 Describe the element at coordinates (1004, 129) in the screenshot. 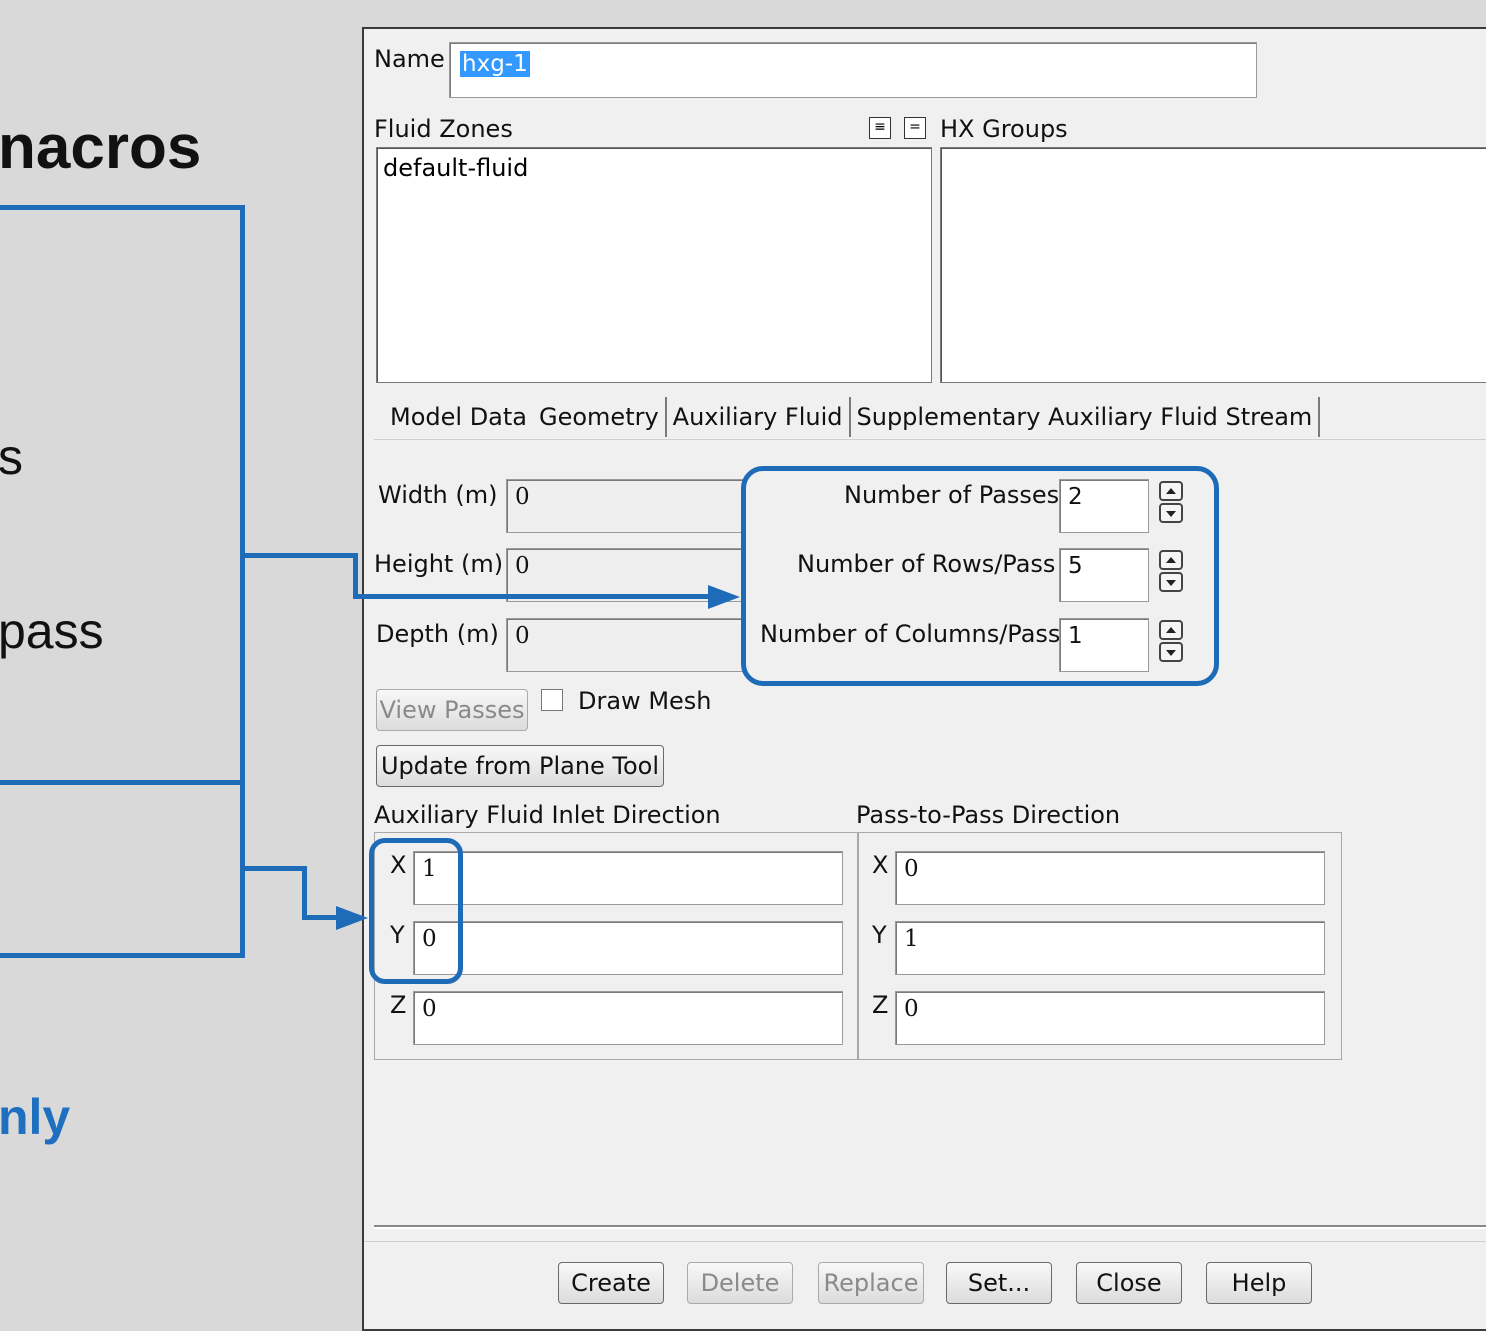

I see `hx-groups-label: HX Groups` at that location.